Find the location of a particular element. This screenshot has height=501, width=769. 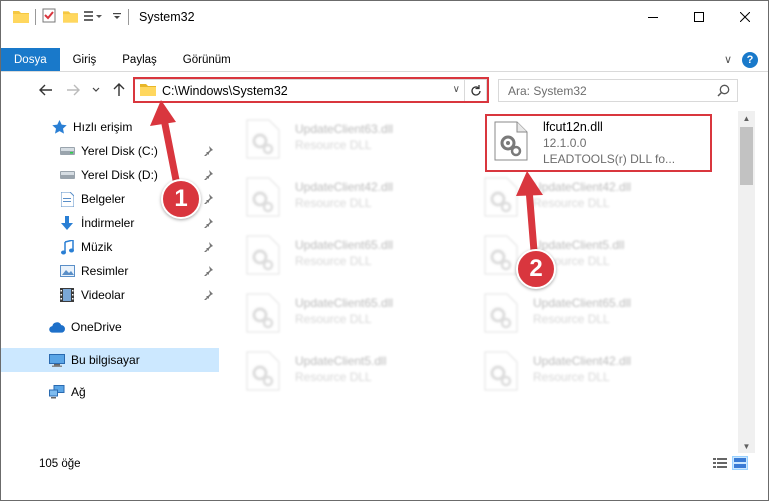

step-2-badge: 2 is located at coordinates (536, 269).